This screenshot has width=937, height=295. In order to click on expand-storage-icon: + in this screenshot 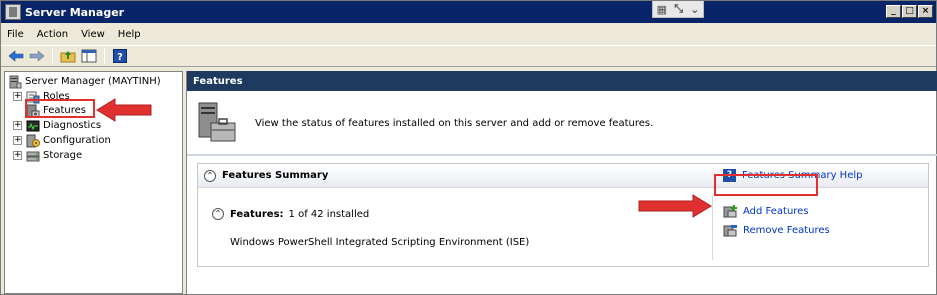, I will do `click(17, 155)`.